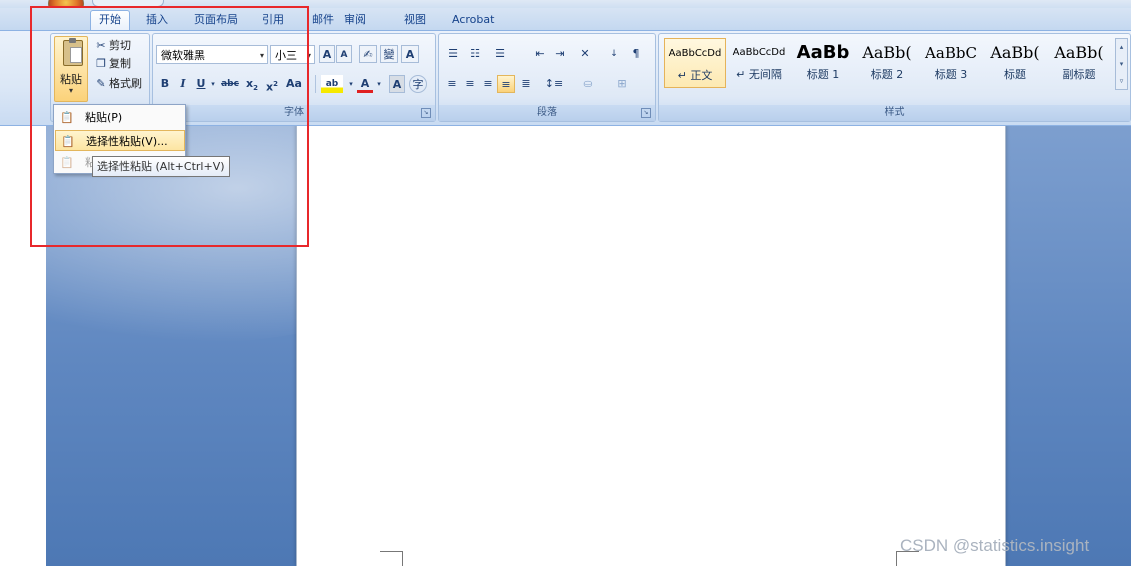 This screenshot has width=1131, height=566. I want to click on quick-access-toolbar, so click(128, 3).